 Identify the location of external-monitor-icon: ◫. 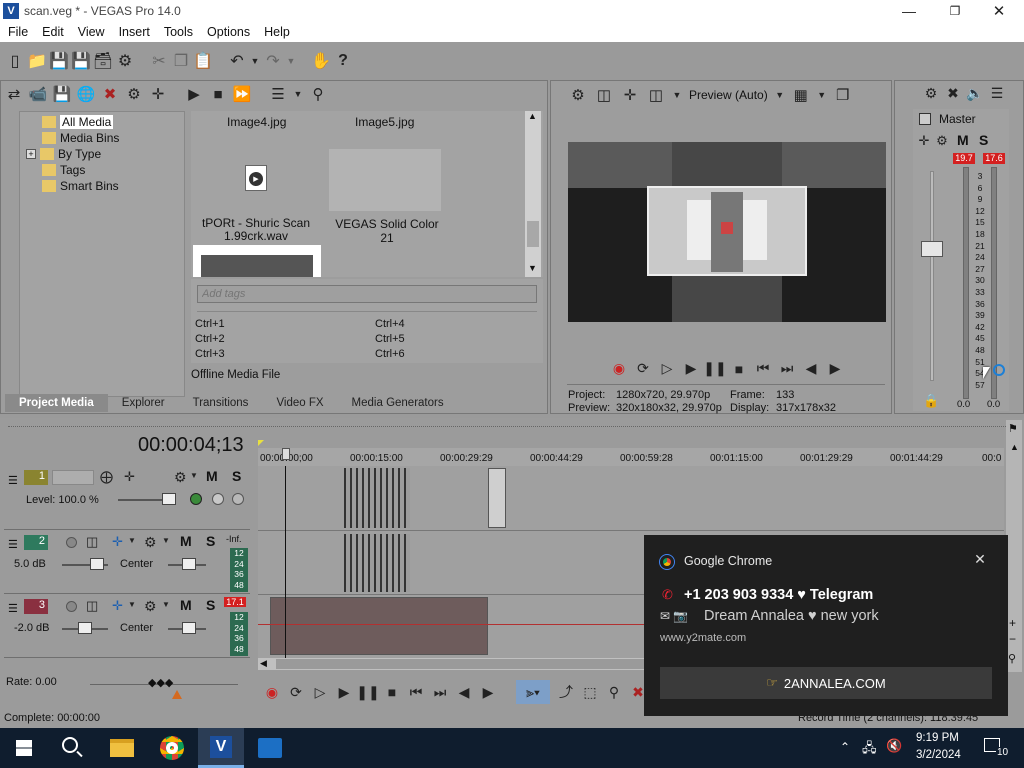
(604, 95).